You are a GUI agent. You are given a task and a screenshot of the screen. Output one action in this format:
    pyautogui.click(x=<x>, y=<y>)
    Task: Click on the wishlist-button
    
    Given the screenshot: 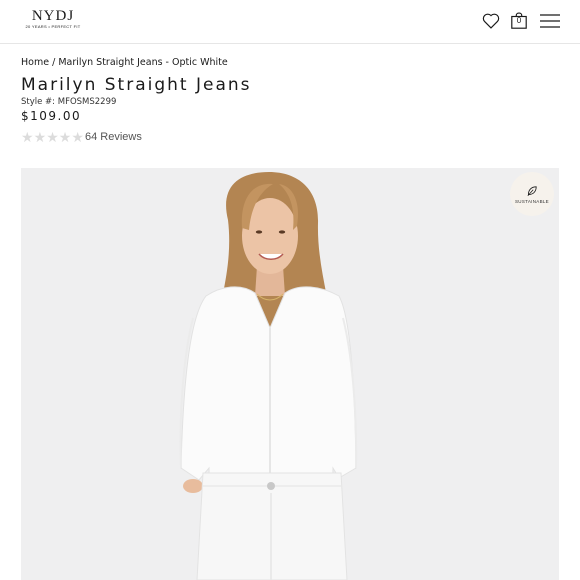 What is the action you would take?
    pyautogui.click(x=491, y=21)
    